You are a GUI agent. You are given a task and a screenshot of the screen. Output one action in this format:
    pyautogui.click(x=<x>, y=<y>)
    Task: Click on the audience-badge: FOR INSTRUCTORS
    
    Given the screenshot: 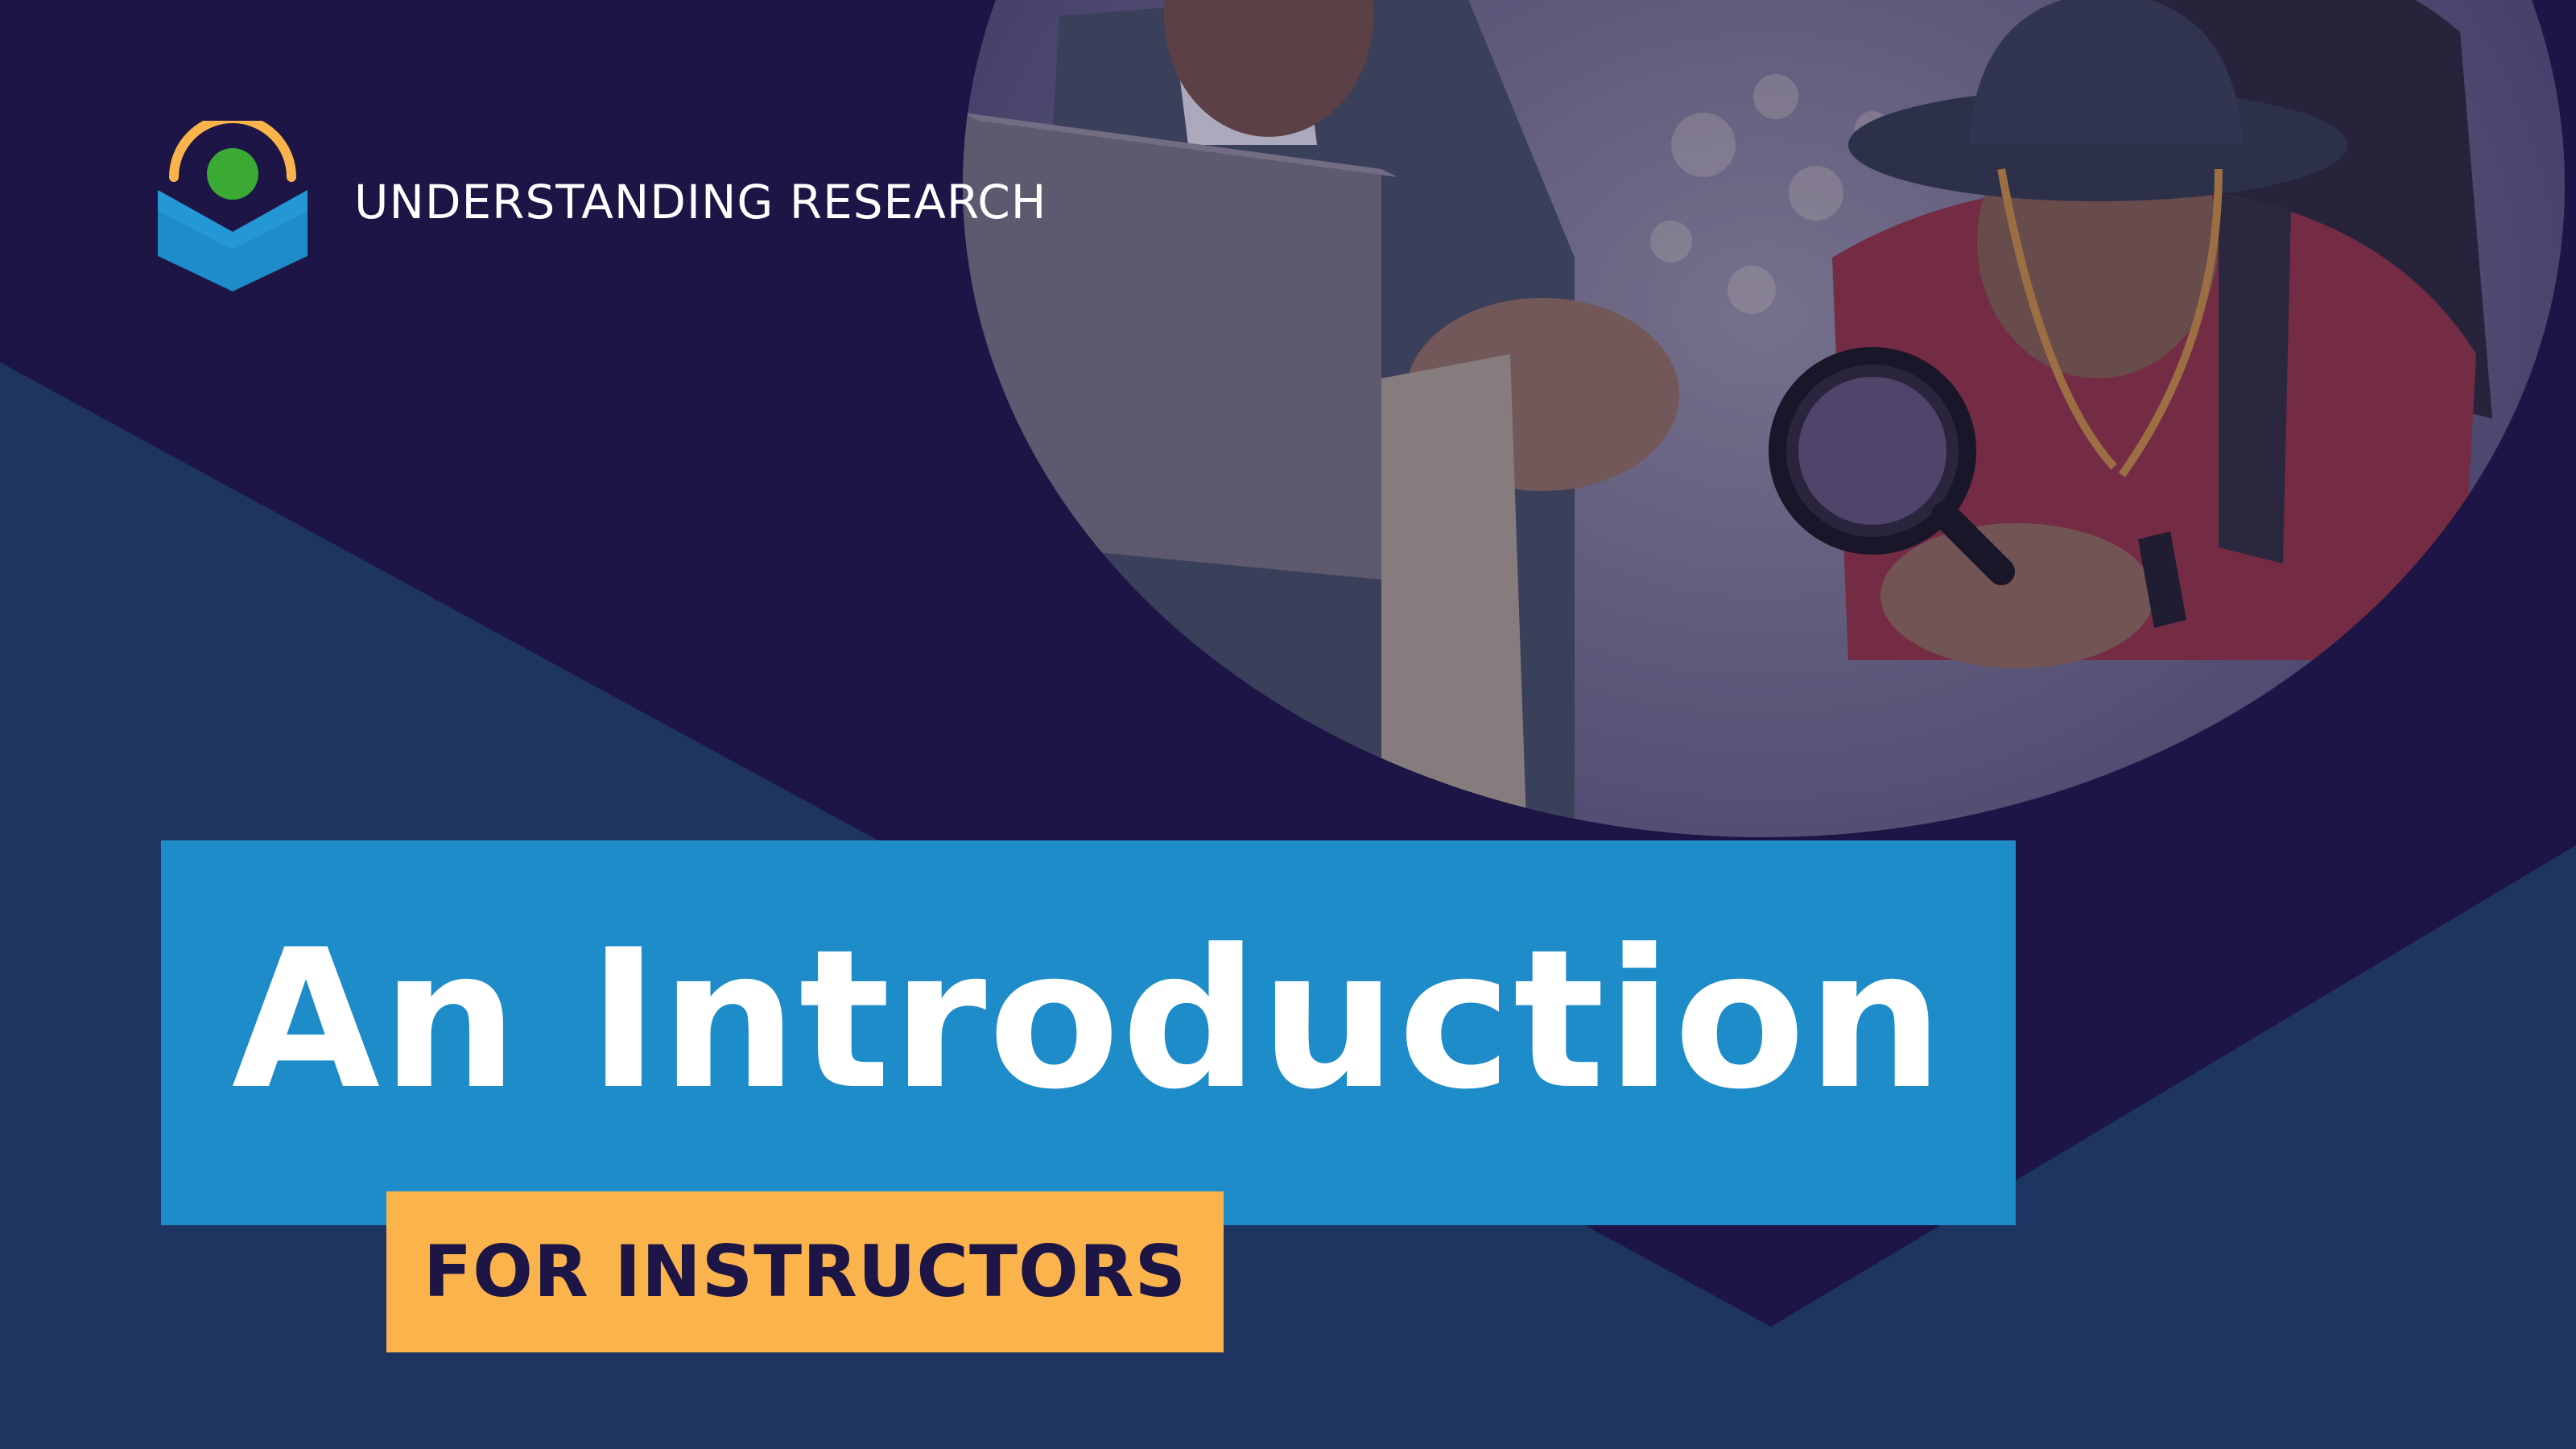 What is the action you would take?
    pyautogui.click(x=805, y=1271)
    